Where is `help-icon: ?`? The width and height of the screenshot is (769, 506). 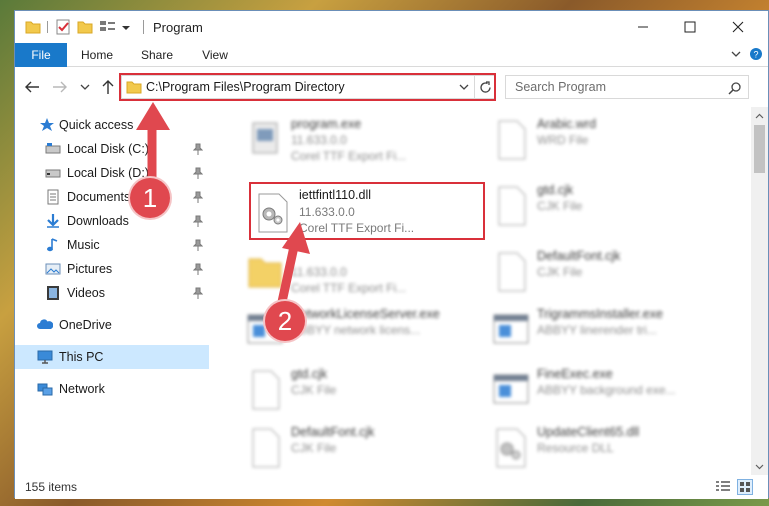
help-icon: ? is located at coordinates (756, 54).